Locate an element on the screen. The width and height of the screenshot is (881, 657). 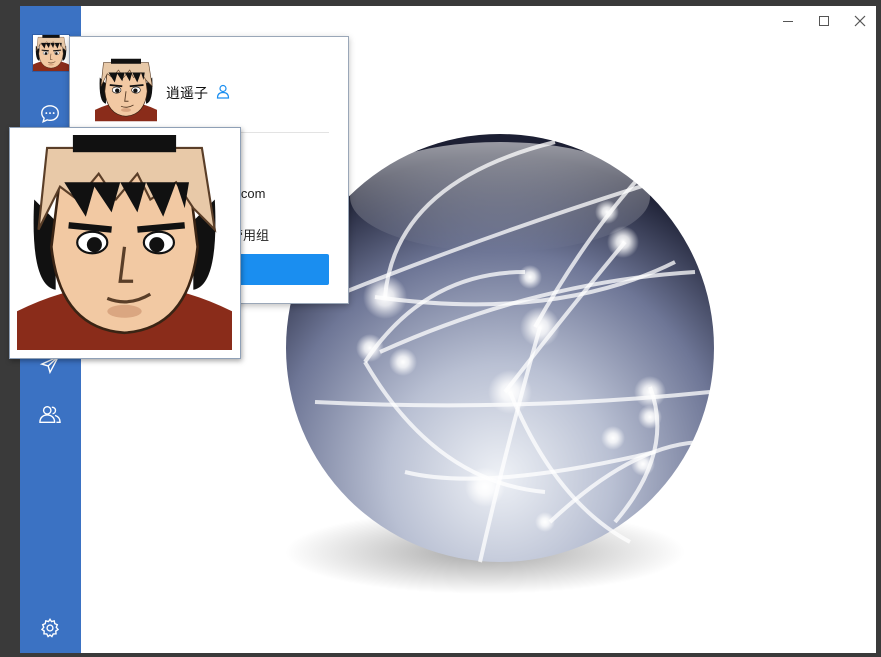
avatar-preview-card is located at coordinates (125, 243).